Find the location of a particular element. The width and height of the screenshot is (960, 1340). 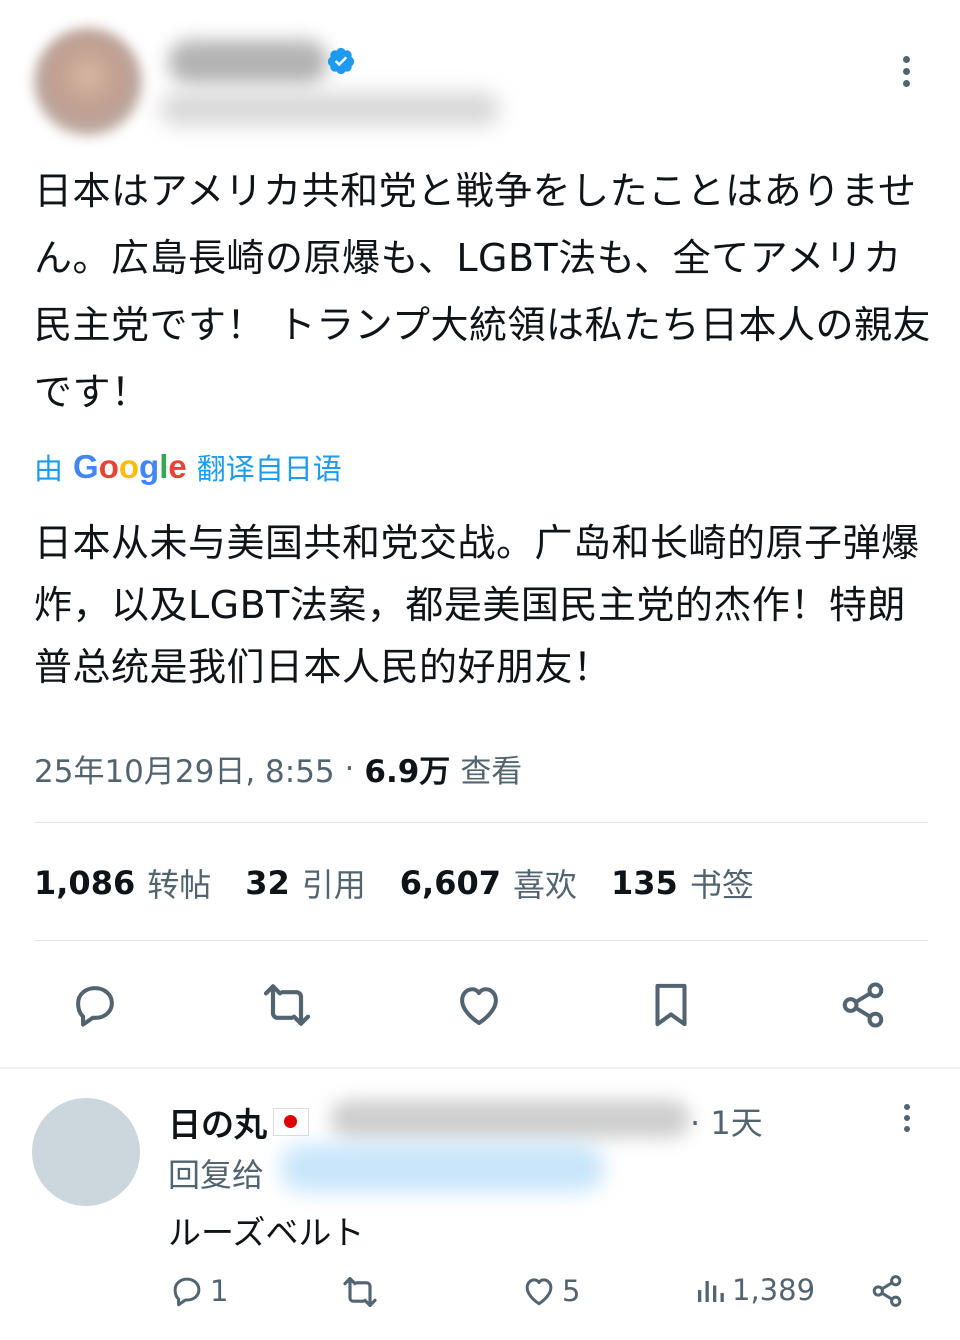

like-button is located at coordinates (479, 1005).